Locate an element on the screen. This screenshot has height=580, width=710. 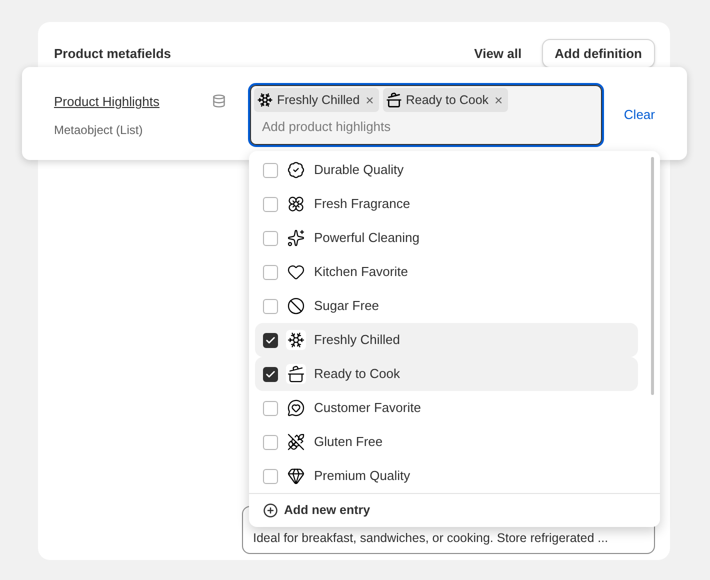
option-label: Customer Favorite is located at coordinates (367, 408).